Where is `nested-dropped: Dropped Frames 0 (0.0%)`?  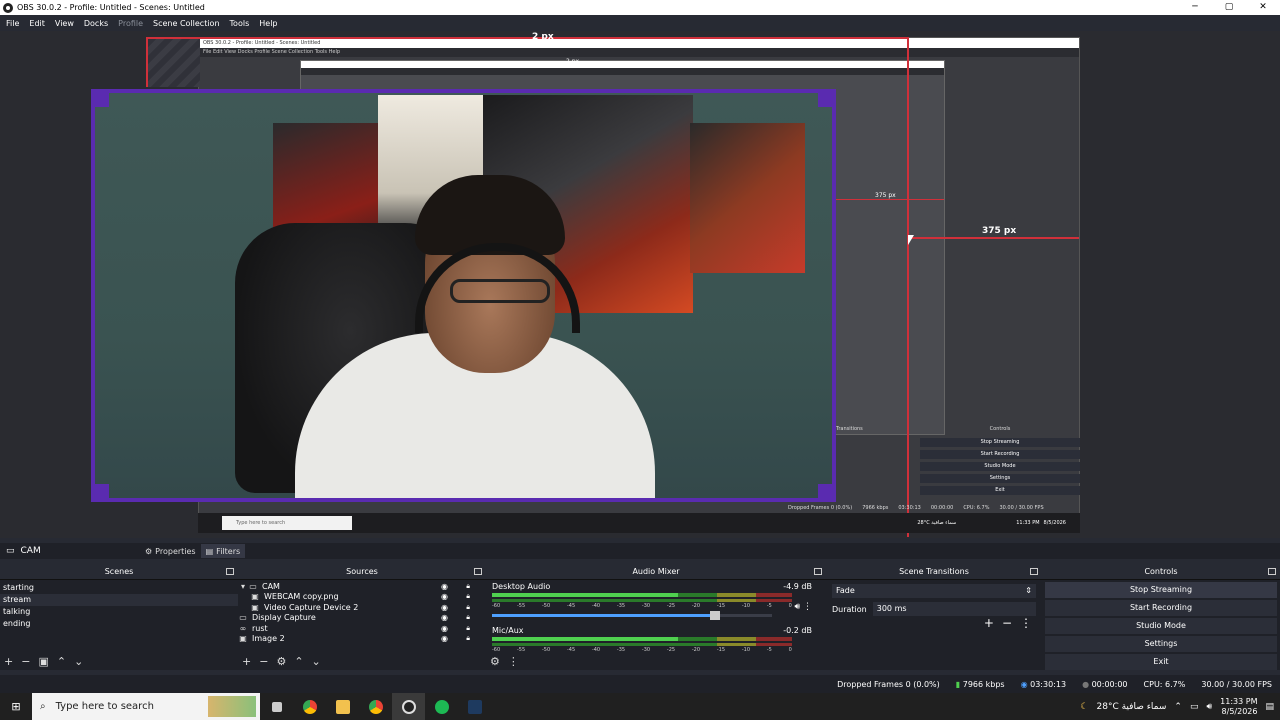 nested-dropped: Dropped Frames 0 (0.0%) is located at coordinates (820, 508).